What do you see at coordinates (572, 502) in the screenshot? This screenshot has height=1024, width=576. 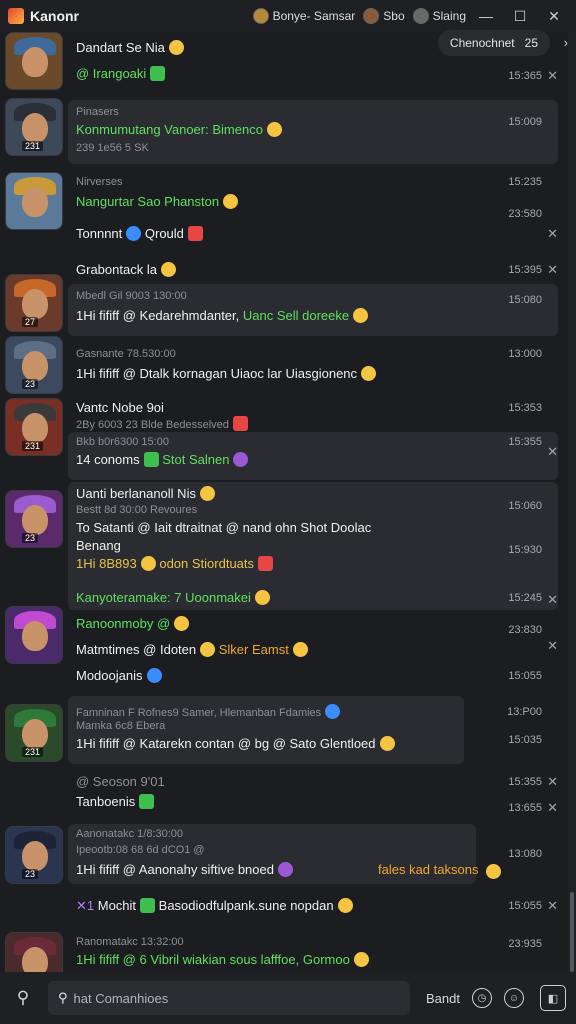 I see `scrollbar` at bounding box center [572, 502].